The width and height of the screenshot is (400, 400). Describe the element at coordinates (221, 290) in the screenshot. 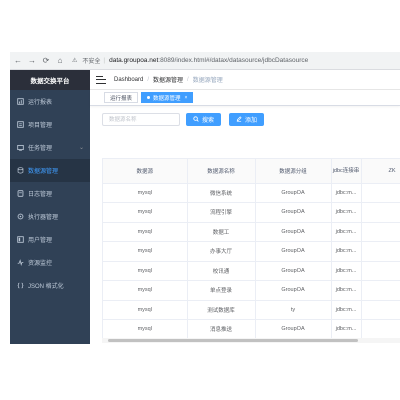

I see `table-cell: 单点登录` at that location.